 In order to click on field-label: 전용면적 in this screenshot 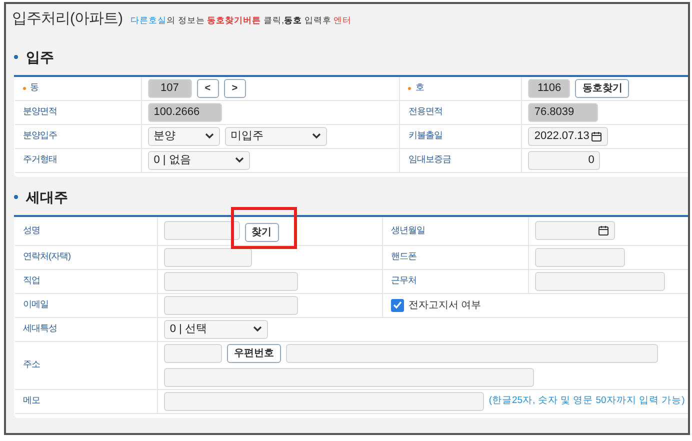, I will do `click(425, 111)`.